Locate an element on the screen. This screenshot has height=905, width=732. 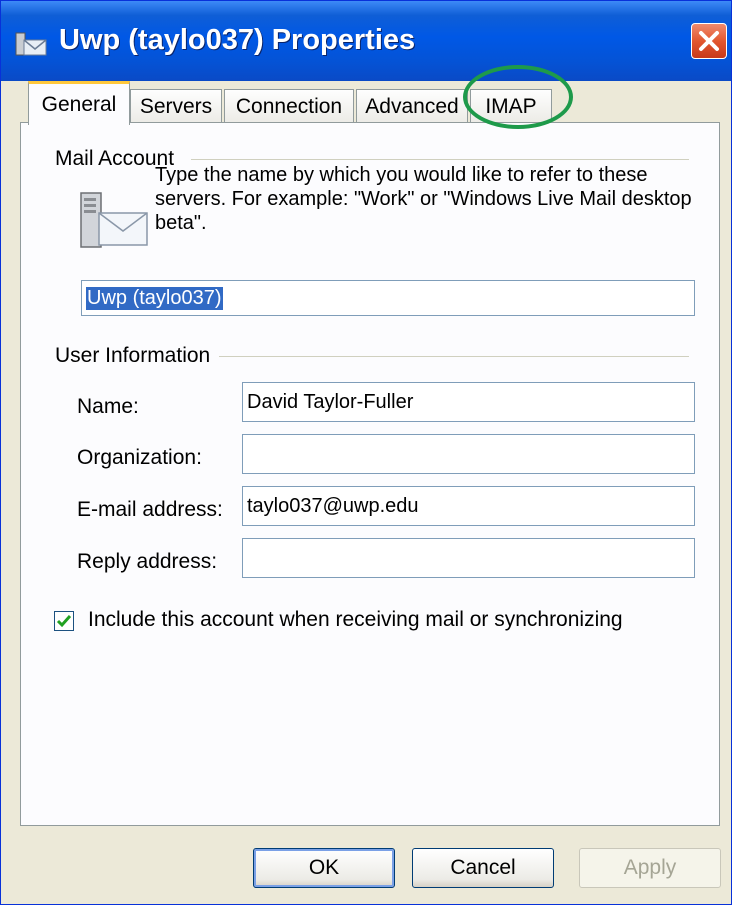
name-input: David Taylor-Fuller is located at coordinates (468, 402).